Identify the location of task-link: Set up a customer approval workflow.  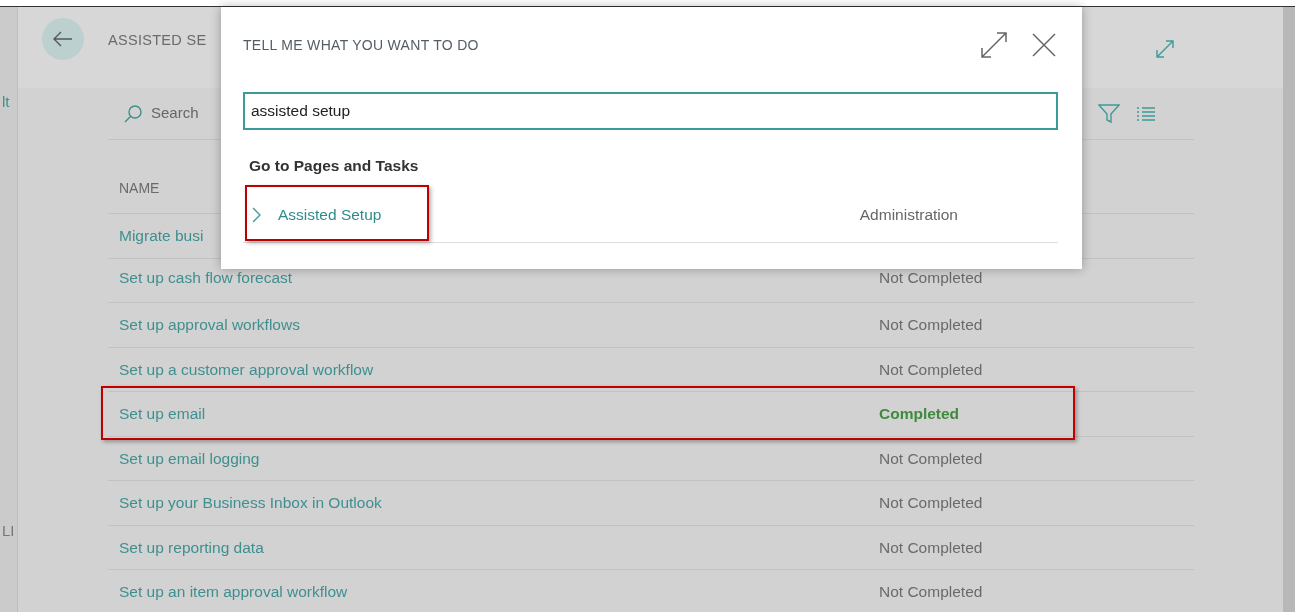
(493, 369).